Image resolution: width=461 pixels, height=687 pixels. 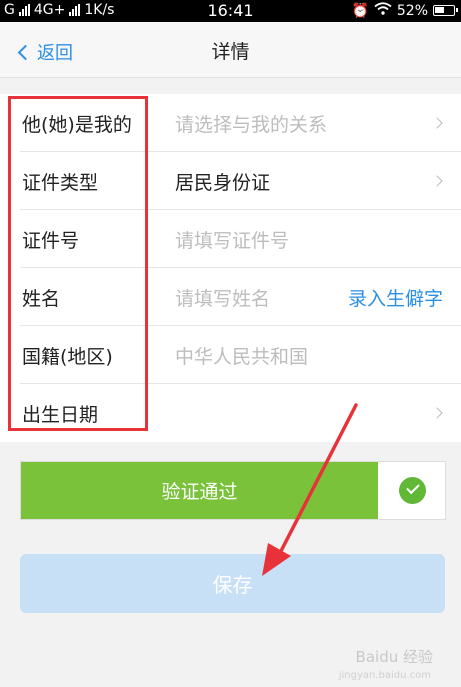 What do you see at coordinates (60, 183) in the screenshot?
I see `id-type-label: 证件类型` at bounding box center [60, 183].